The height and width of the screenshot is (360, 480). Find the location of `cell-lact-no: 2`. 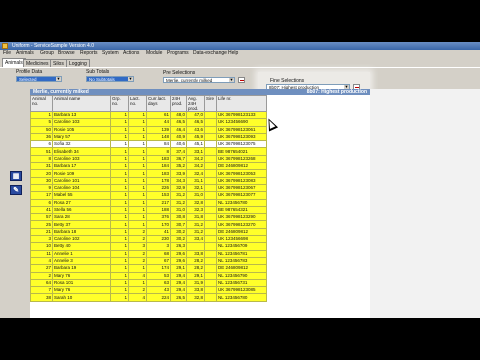

cell-lact-no: 2 is located at coordinates (137, 239).